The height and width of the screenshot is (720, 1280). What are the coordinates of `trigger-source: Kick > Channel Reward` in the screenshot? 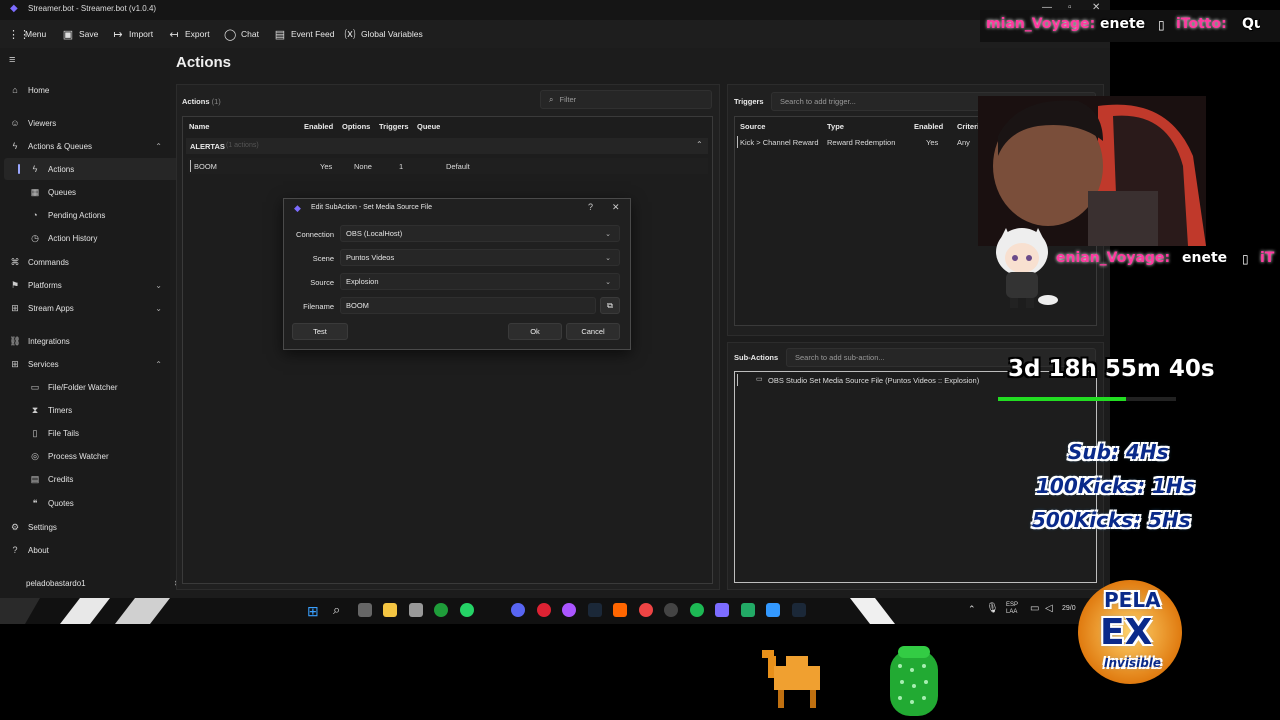 It's located at (781, 142).